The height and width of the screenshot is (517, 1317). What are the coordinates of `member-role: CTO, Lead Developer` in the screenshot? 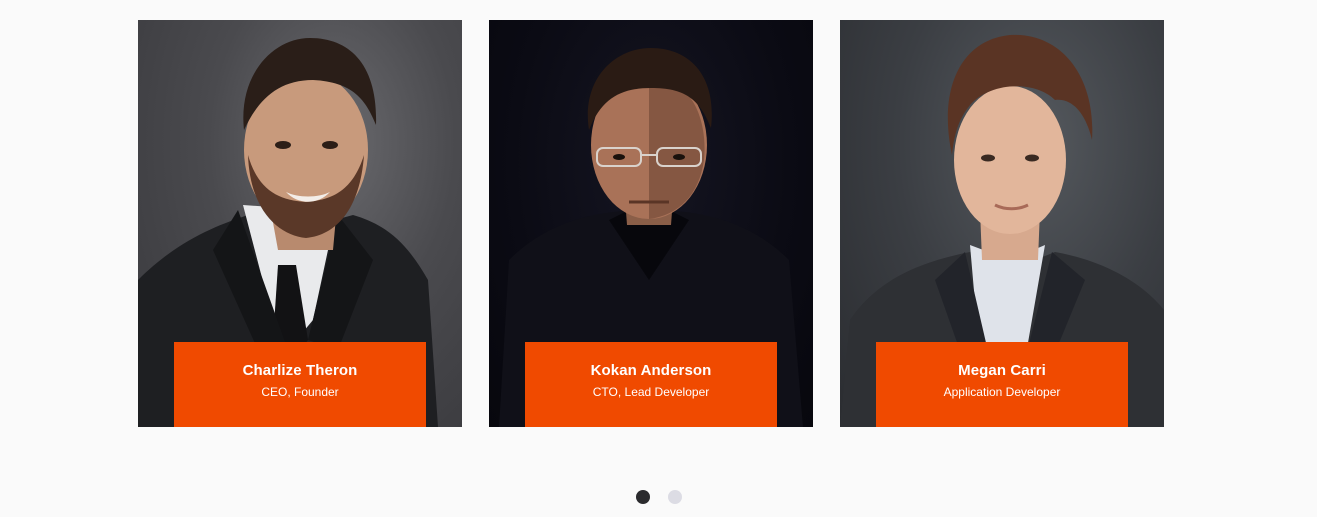 It's located at (651, 392).